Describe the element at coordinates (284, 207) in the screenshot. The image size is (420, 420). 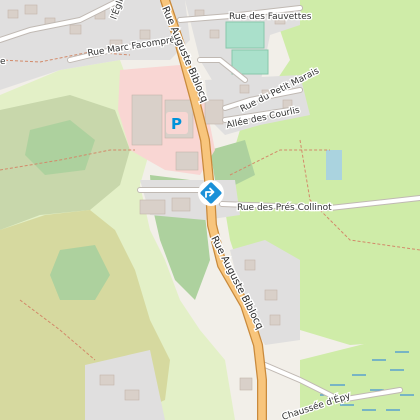
I see `label-rue-des-pres-collinot: Rue des Prés Collinot` at that location.